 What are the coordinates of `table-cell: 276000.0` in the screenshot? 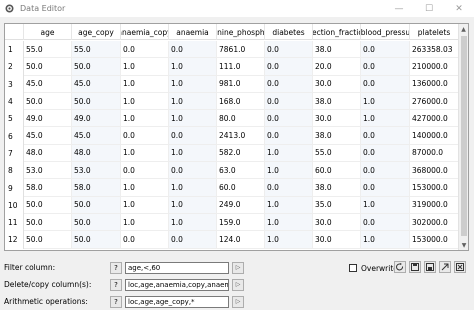 It's located at (434, 101).